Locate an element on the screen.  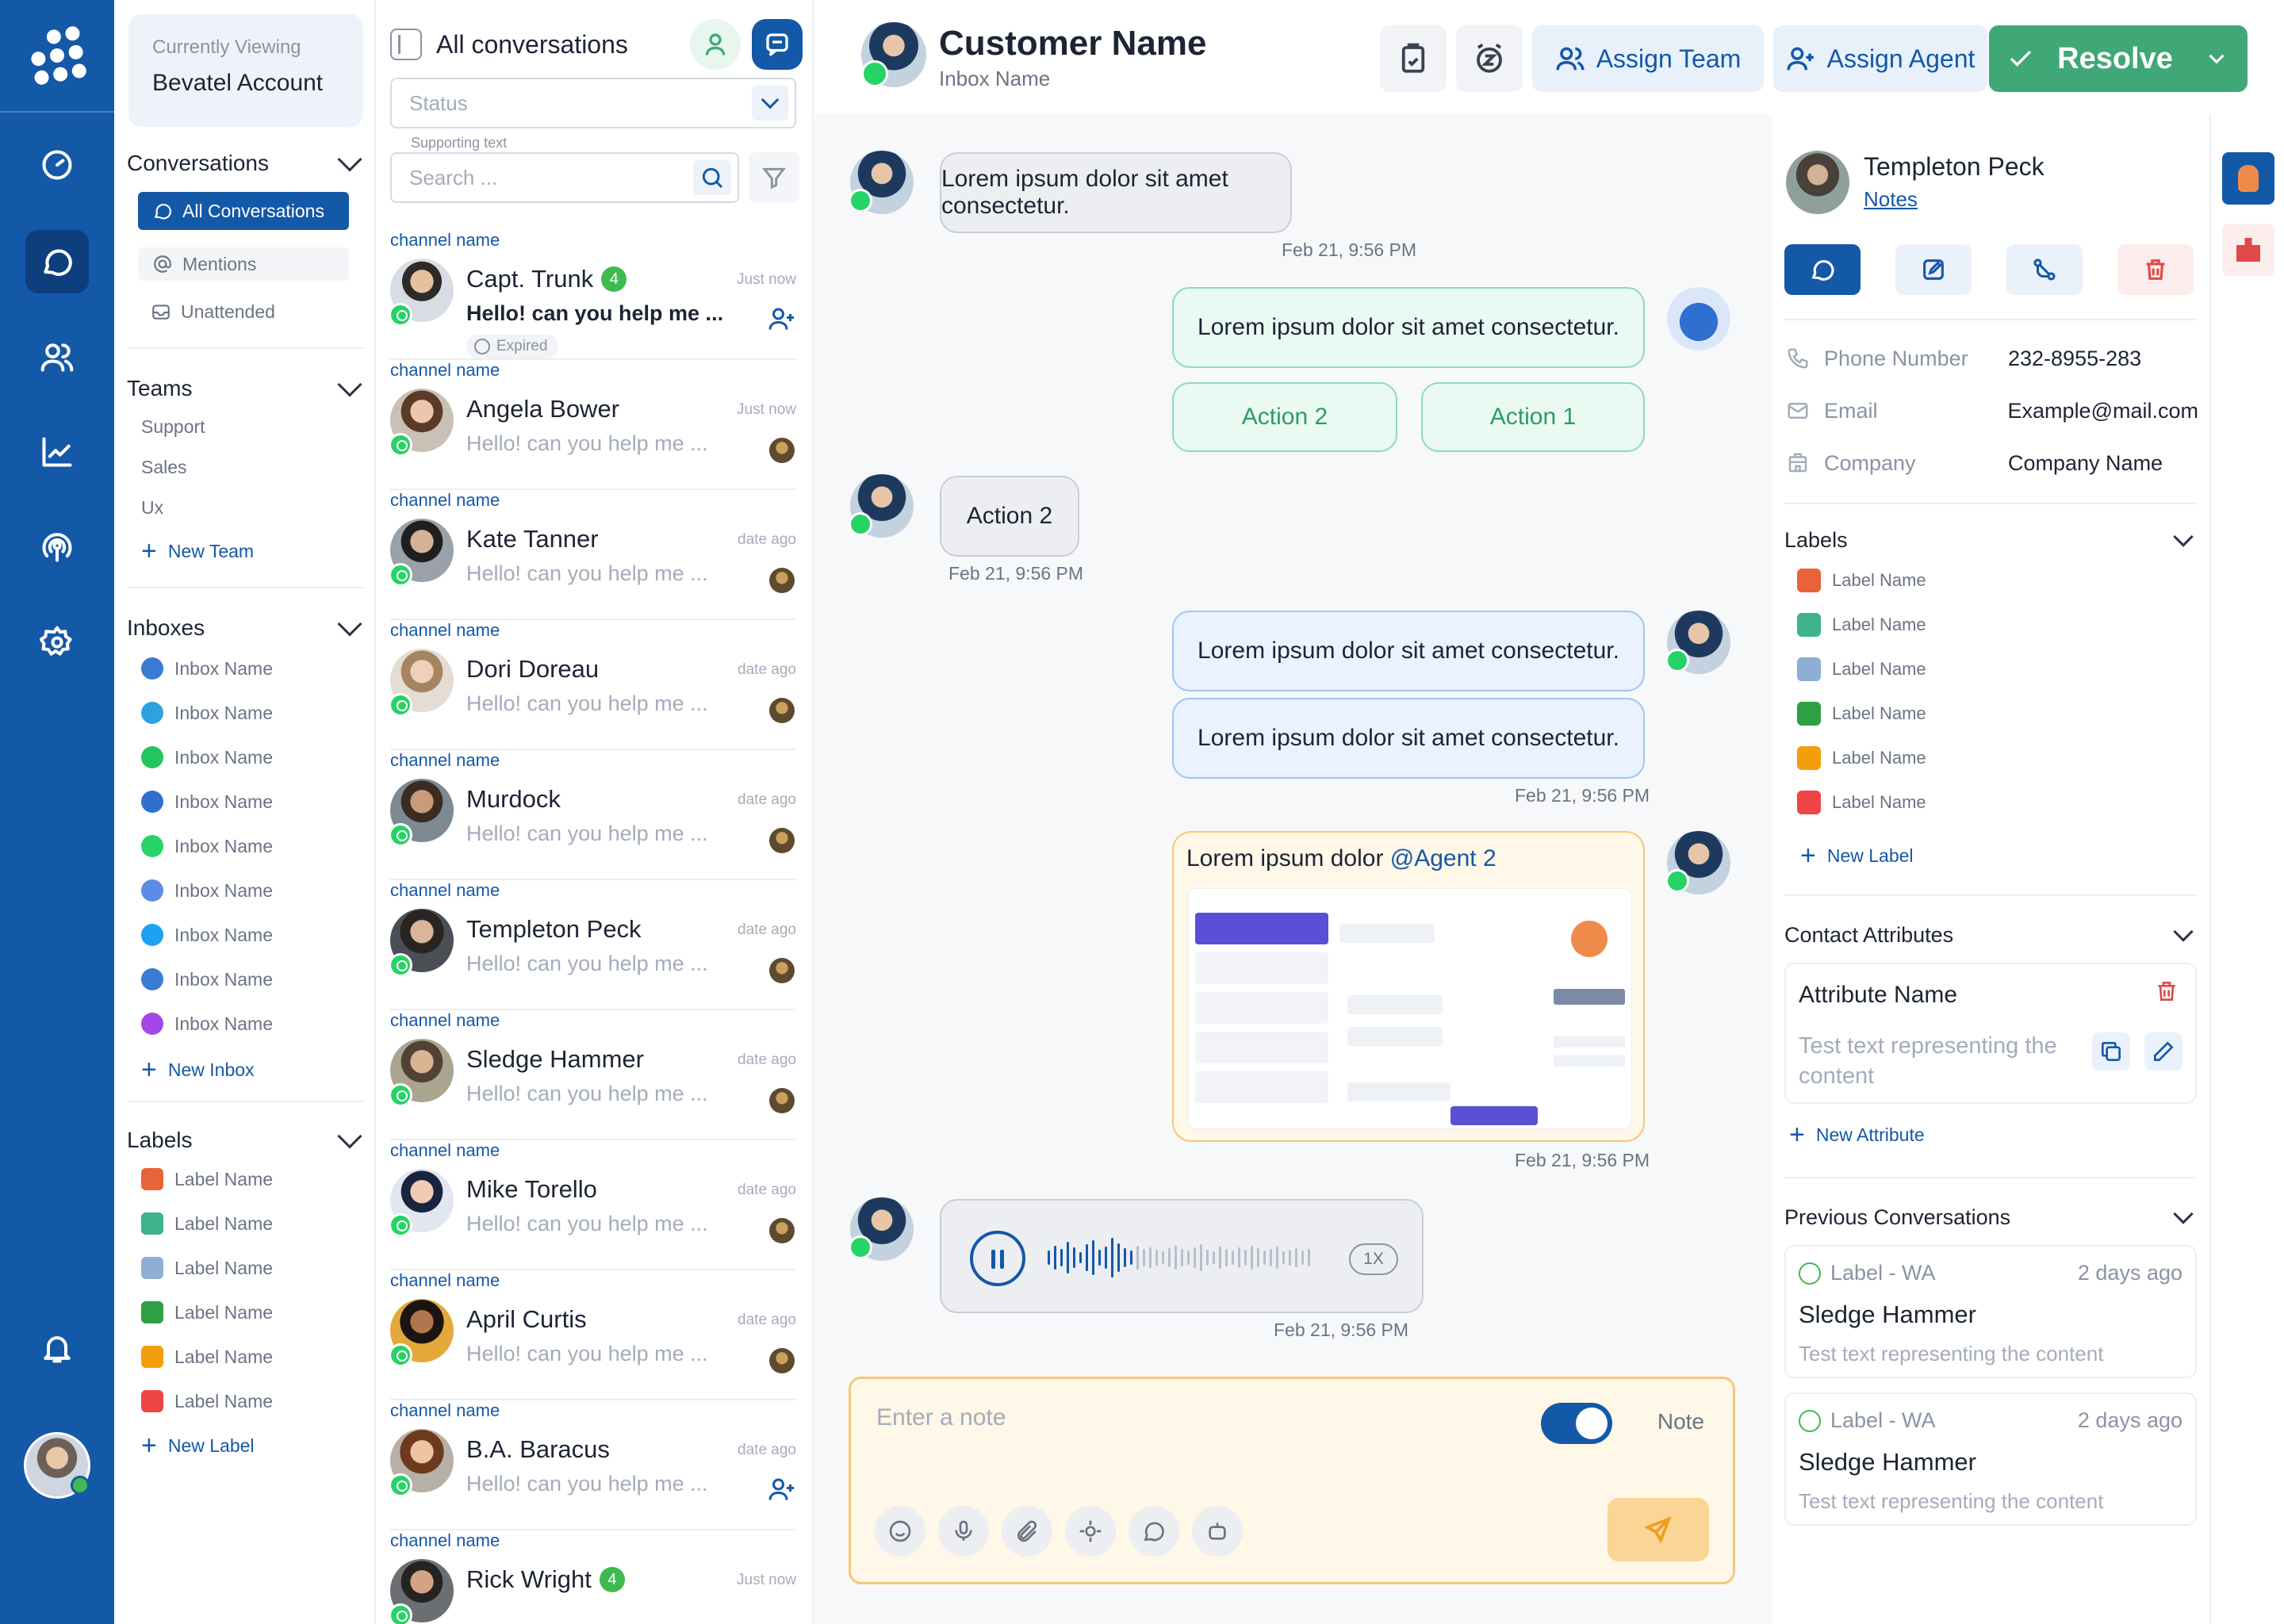
conversations-section-header: Conversations is located at coordinates (246, 161).